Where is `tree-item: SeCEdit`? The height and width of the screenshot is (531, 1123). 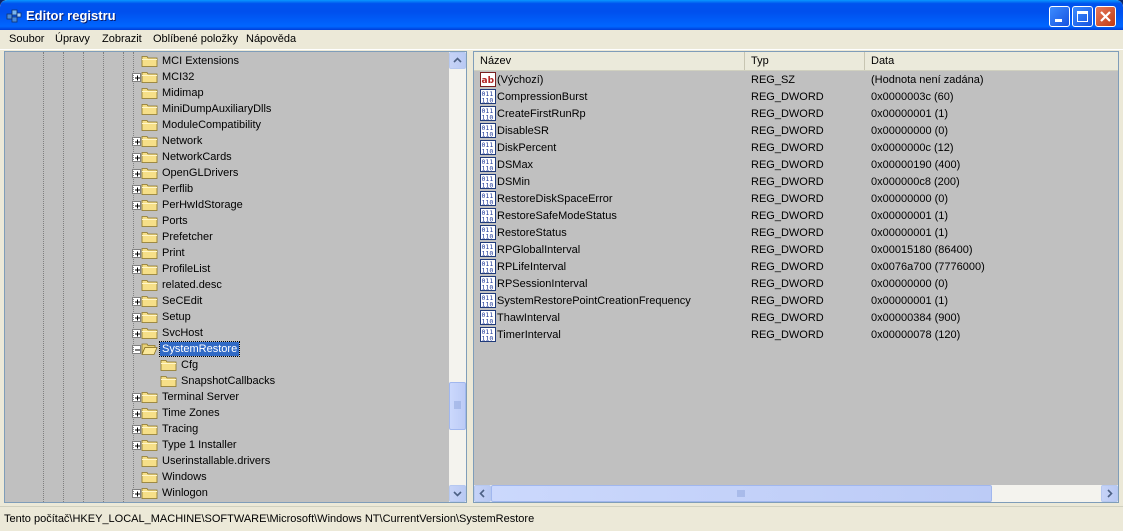 tree-item: SeCEdit is located at coordinates (227, 301).